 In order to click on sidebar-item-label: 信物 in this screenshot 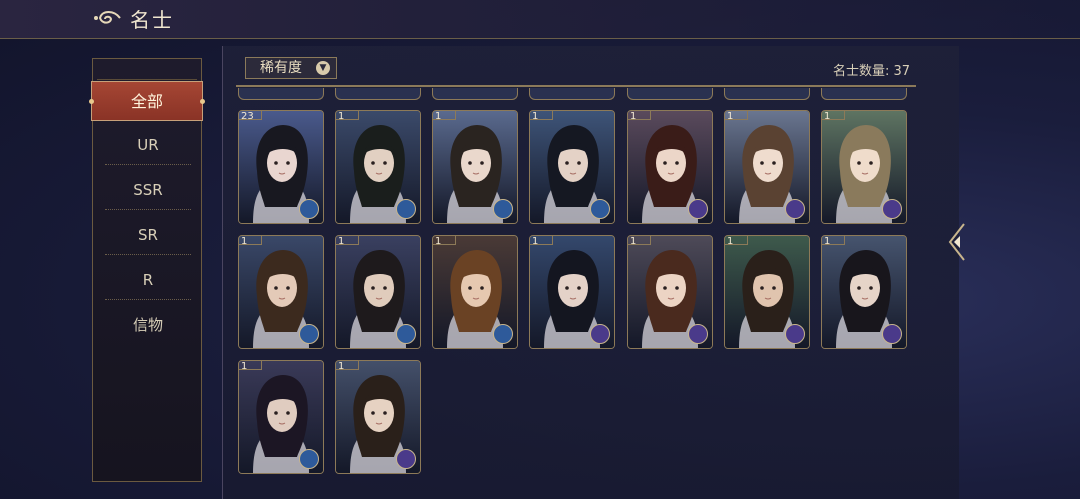, I will do `click(147, 325)`.